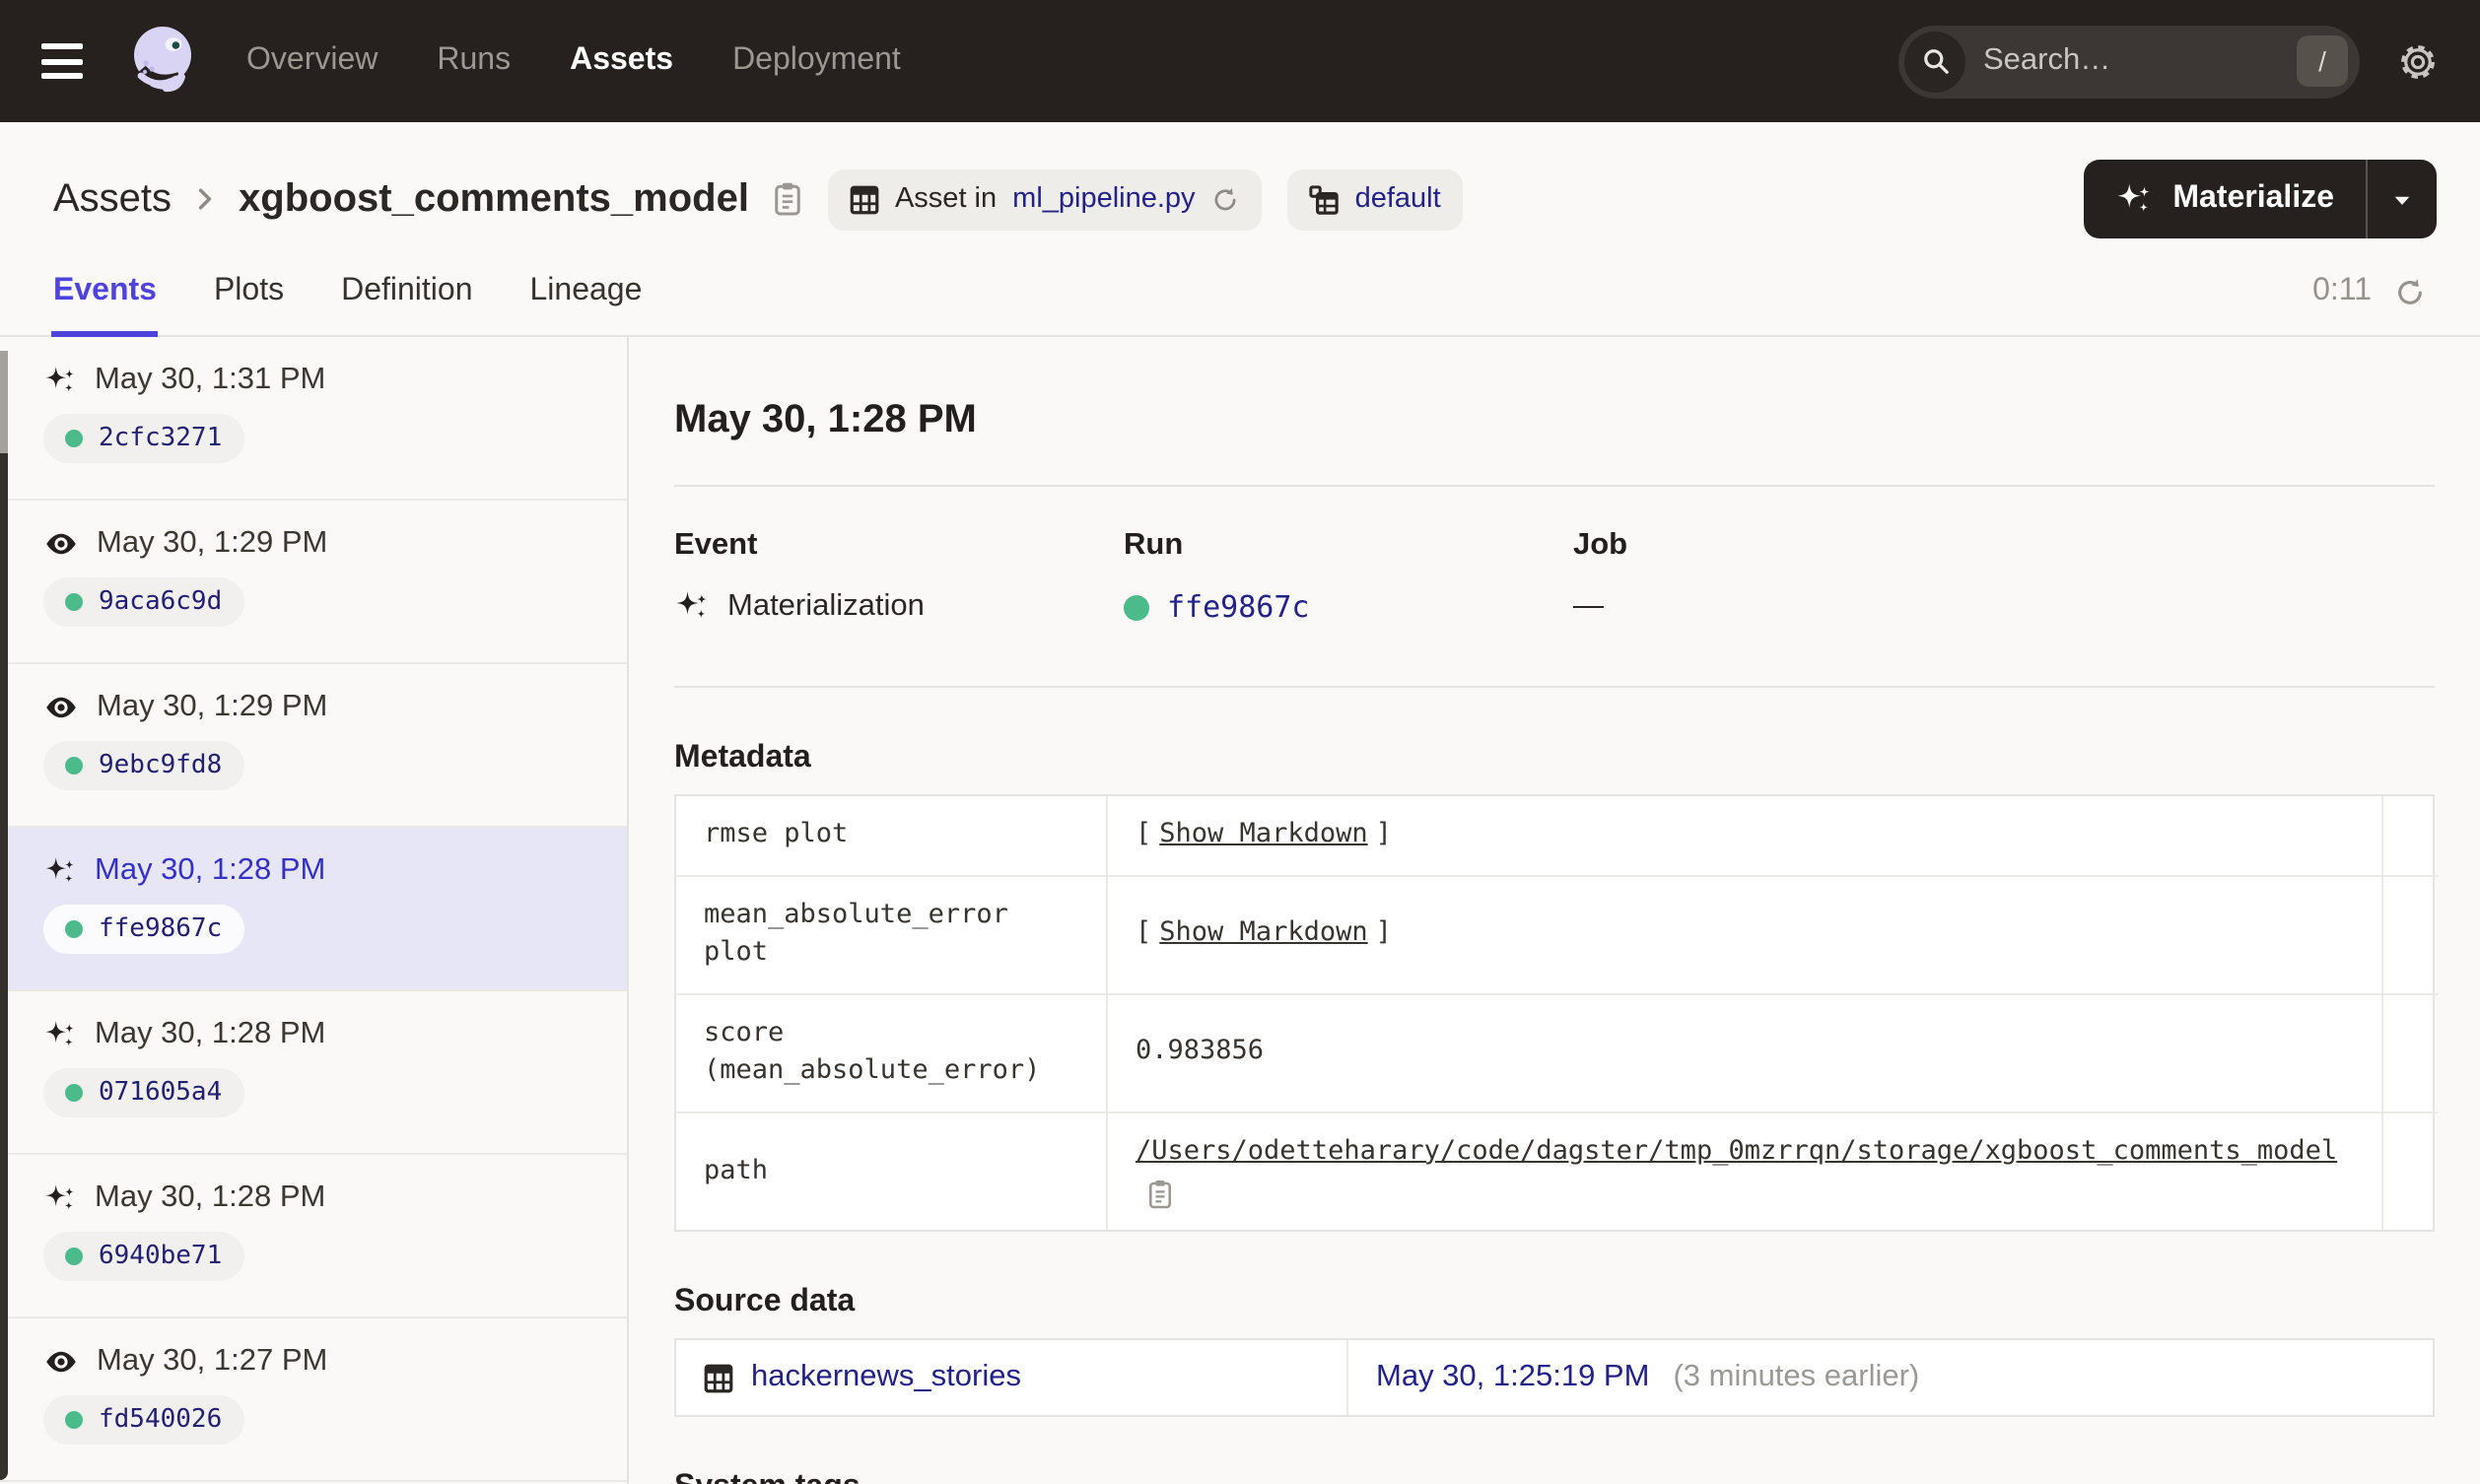  Describe the element at coordinates (1512, 1378) in the screenshot. I see `source-time-link: May 30, 1:25:19 PM` at that location.